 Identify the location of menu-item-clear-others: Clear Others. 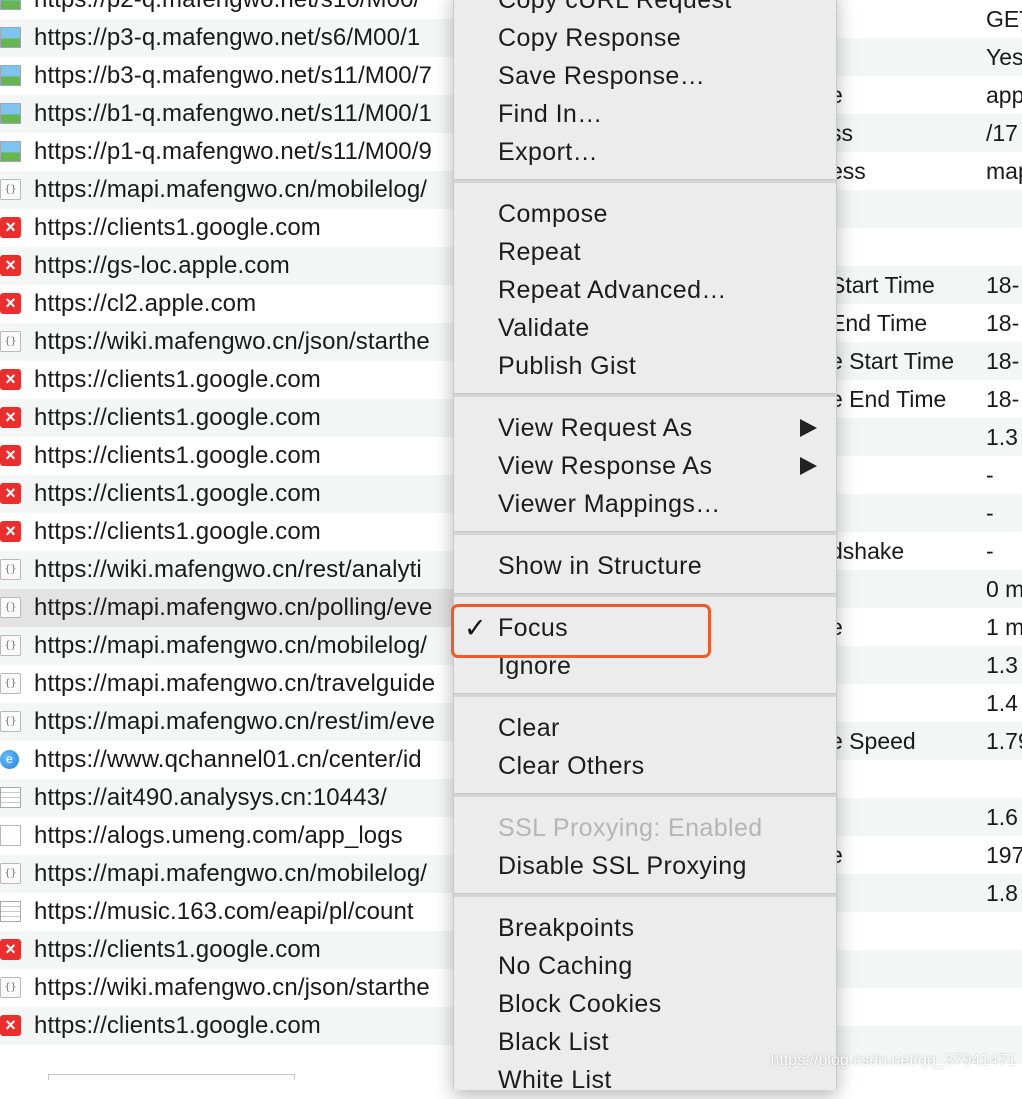
(571, 766).